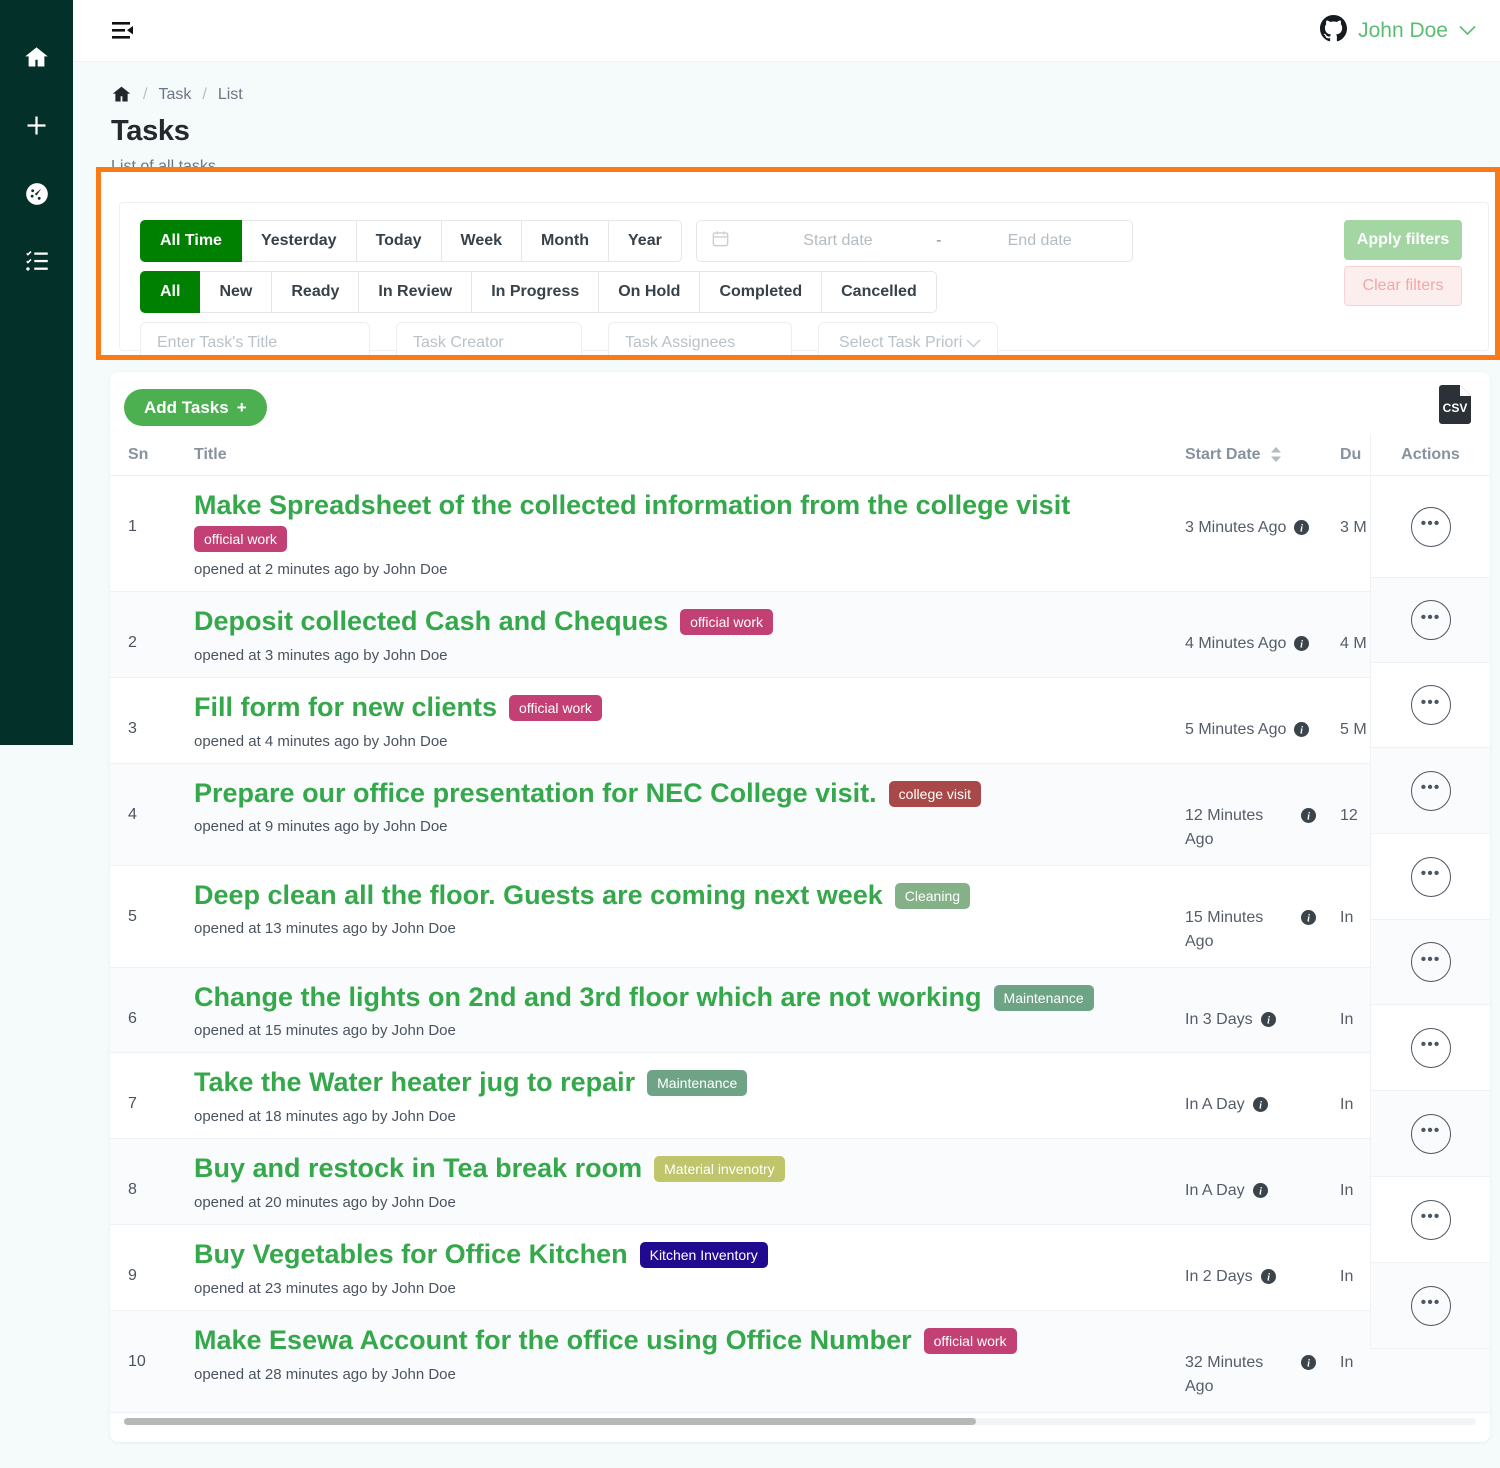  I want to click on sidebar-item-home, so click(36, 60).